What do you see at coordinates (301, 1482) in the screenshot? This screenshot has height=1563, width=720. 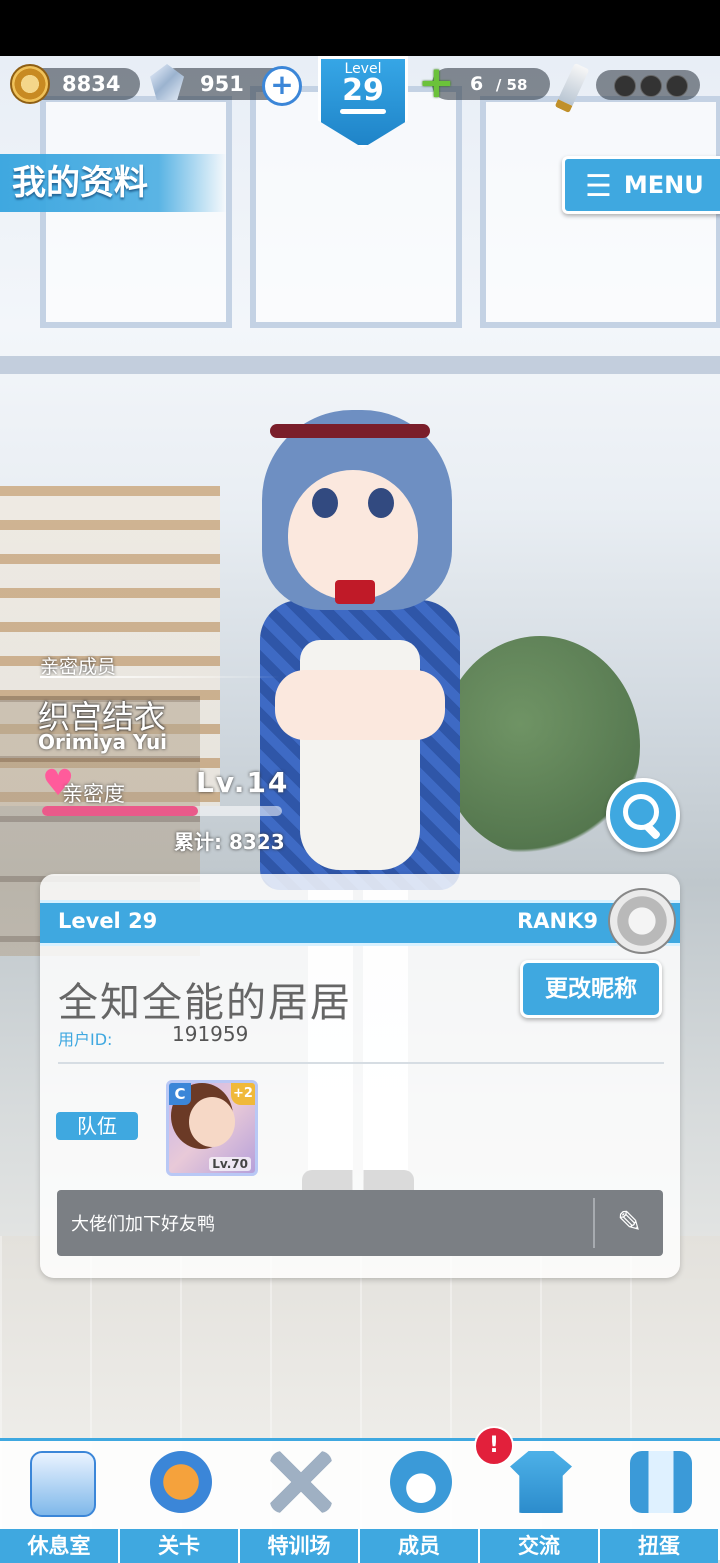 I see `crossed-swords-icon` at bounding box center [301, 1482].